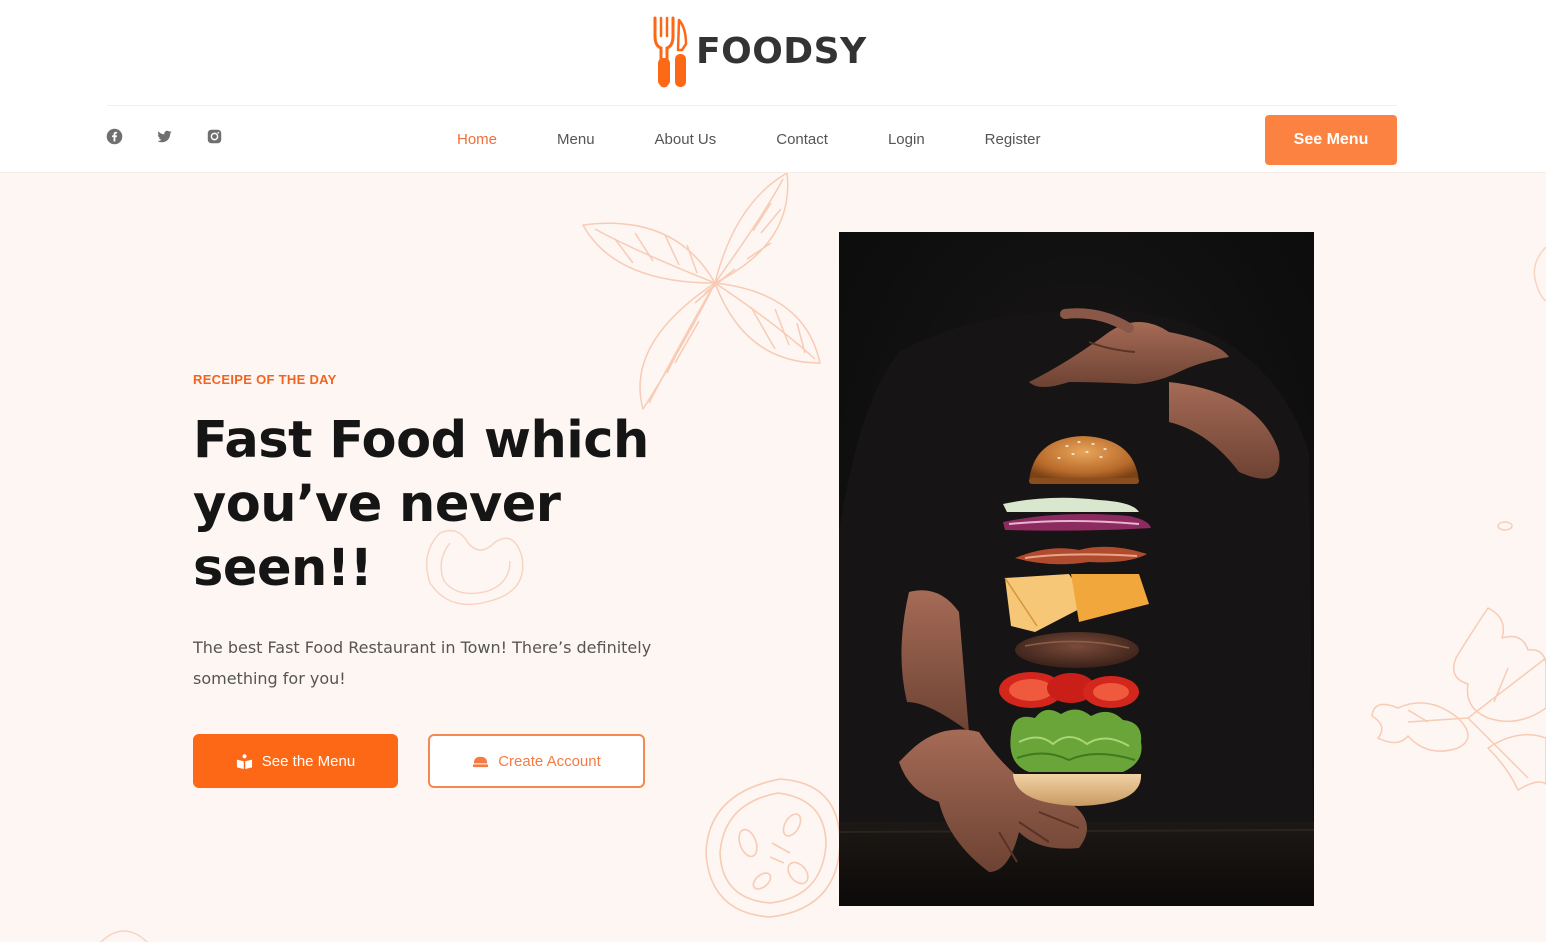  Describe the element at coordinates (1539, 274) in the screenshot. I see `leaf-edge-decoration` at that location.